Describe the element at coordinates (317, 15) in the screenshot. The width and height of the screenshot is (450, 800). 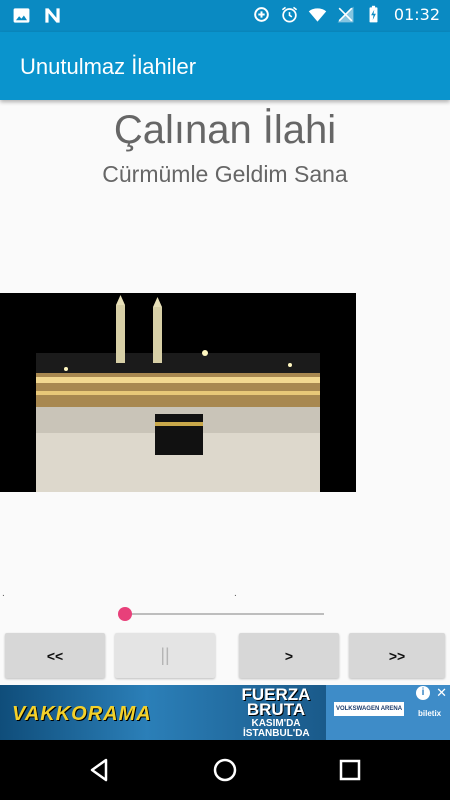
I see `wifi-icon` at that location.